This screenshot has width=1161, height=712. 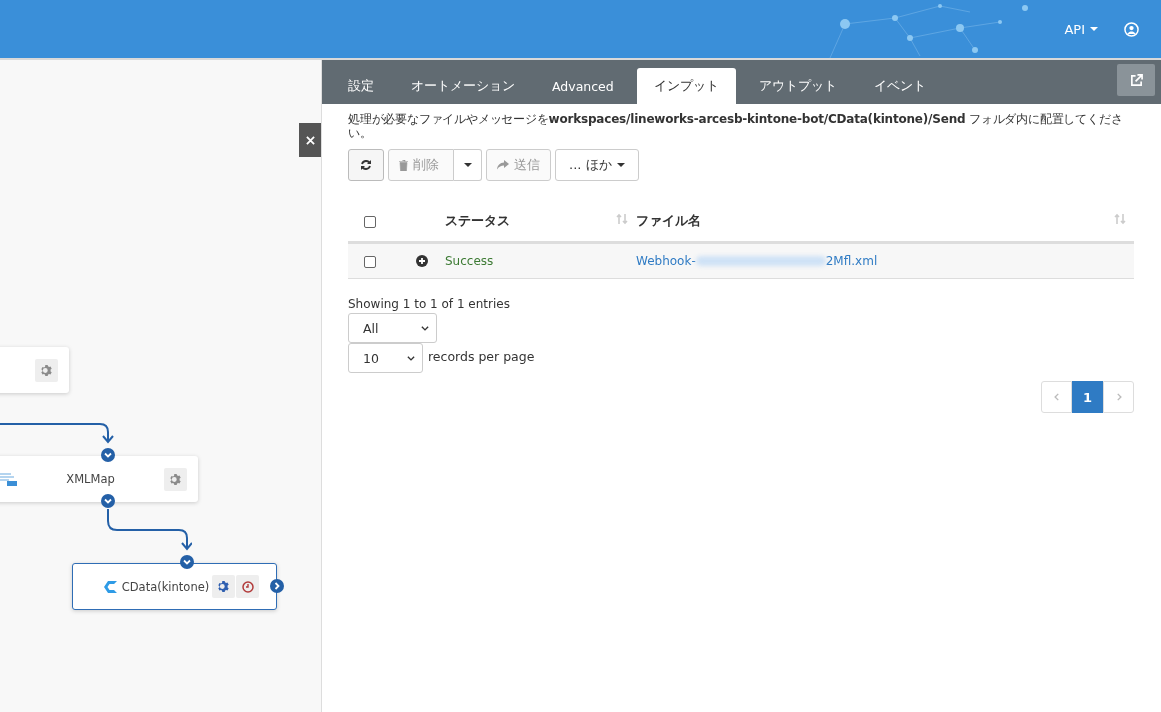 I want to click on column-header: ファイル名, so click(x=668, y=220).